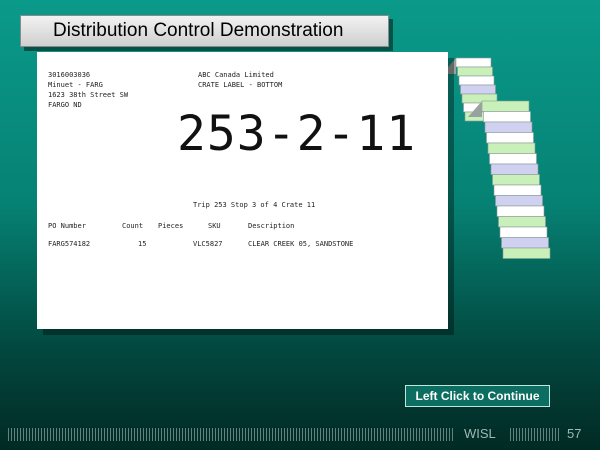 The width and height of the screenshot is (600, 450). Describe the element at coordinates (535, 434) in the screenshot. I see `footer-barcode-right` at that location.